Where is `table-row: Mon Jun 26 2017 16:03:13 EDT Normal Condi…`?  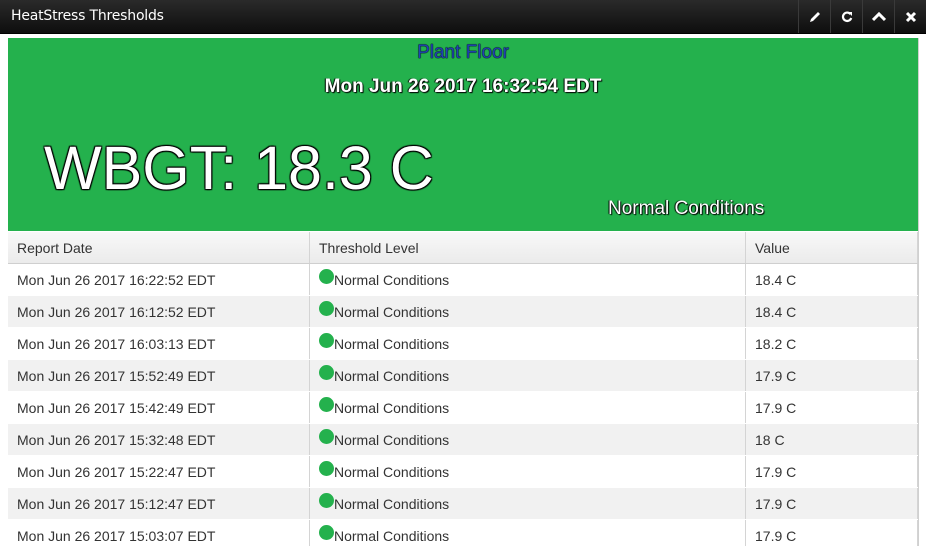 table-row: Mon Jun 26 2017 16:03:13 EDT Normal Condi… is located at coordinates (463, 343).